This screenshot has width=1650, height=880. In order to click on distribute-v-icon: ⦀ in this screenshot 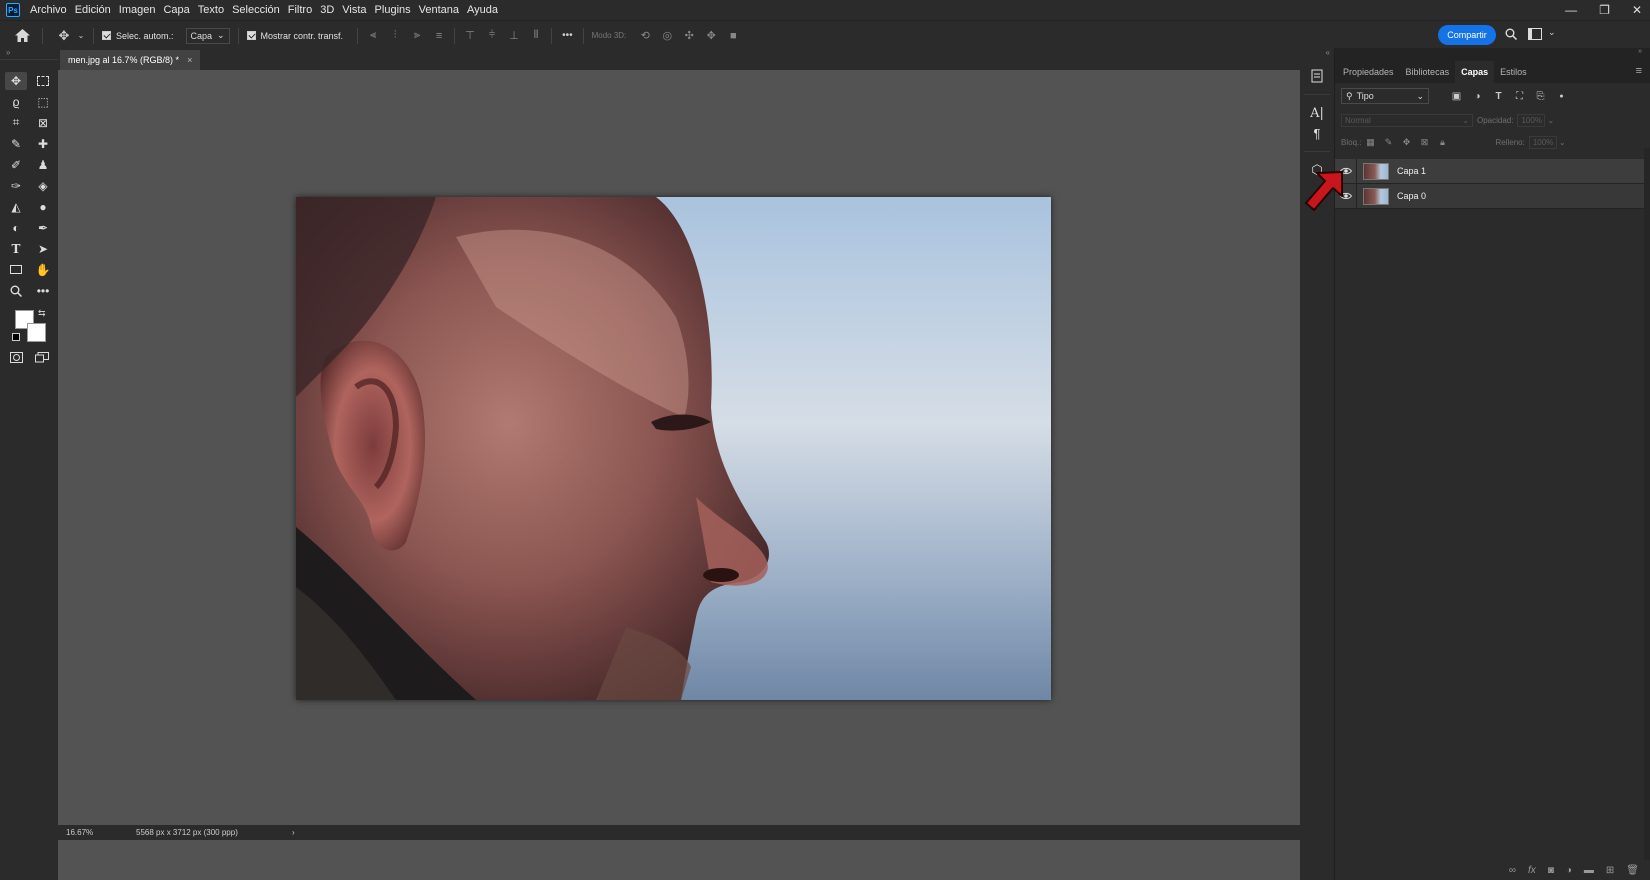, I will do `click(536, 35)`.